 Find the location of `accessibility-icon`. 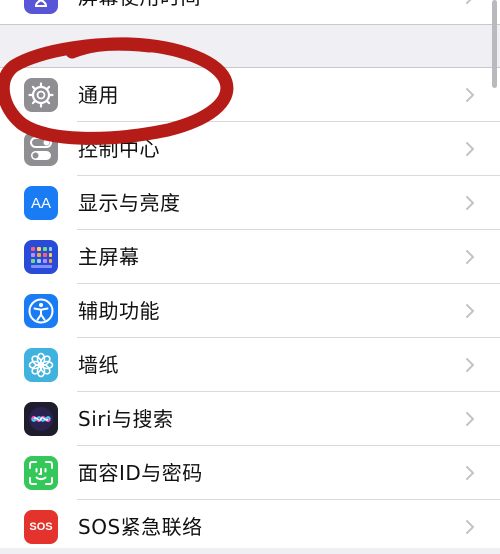

accessibility-icon is located at coordinates (41, 311).